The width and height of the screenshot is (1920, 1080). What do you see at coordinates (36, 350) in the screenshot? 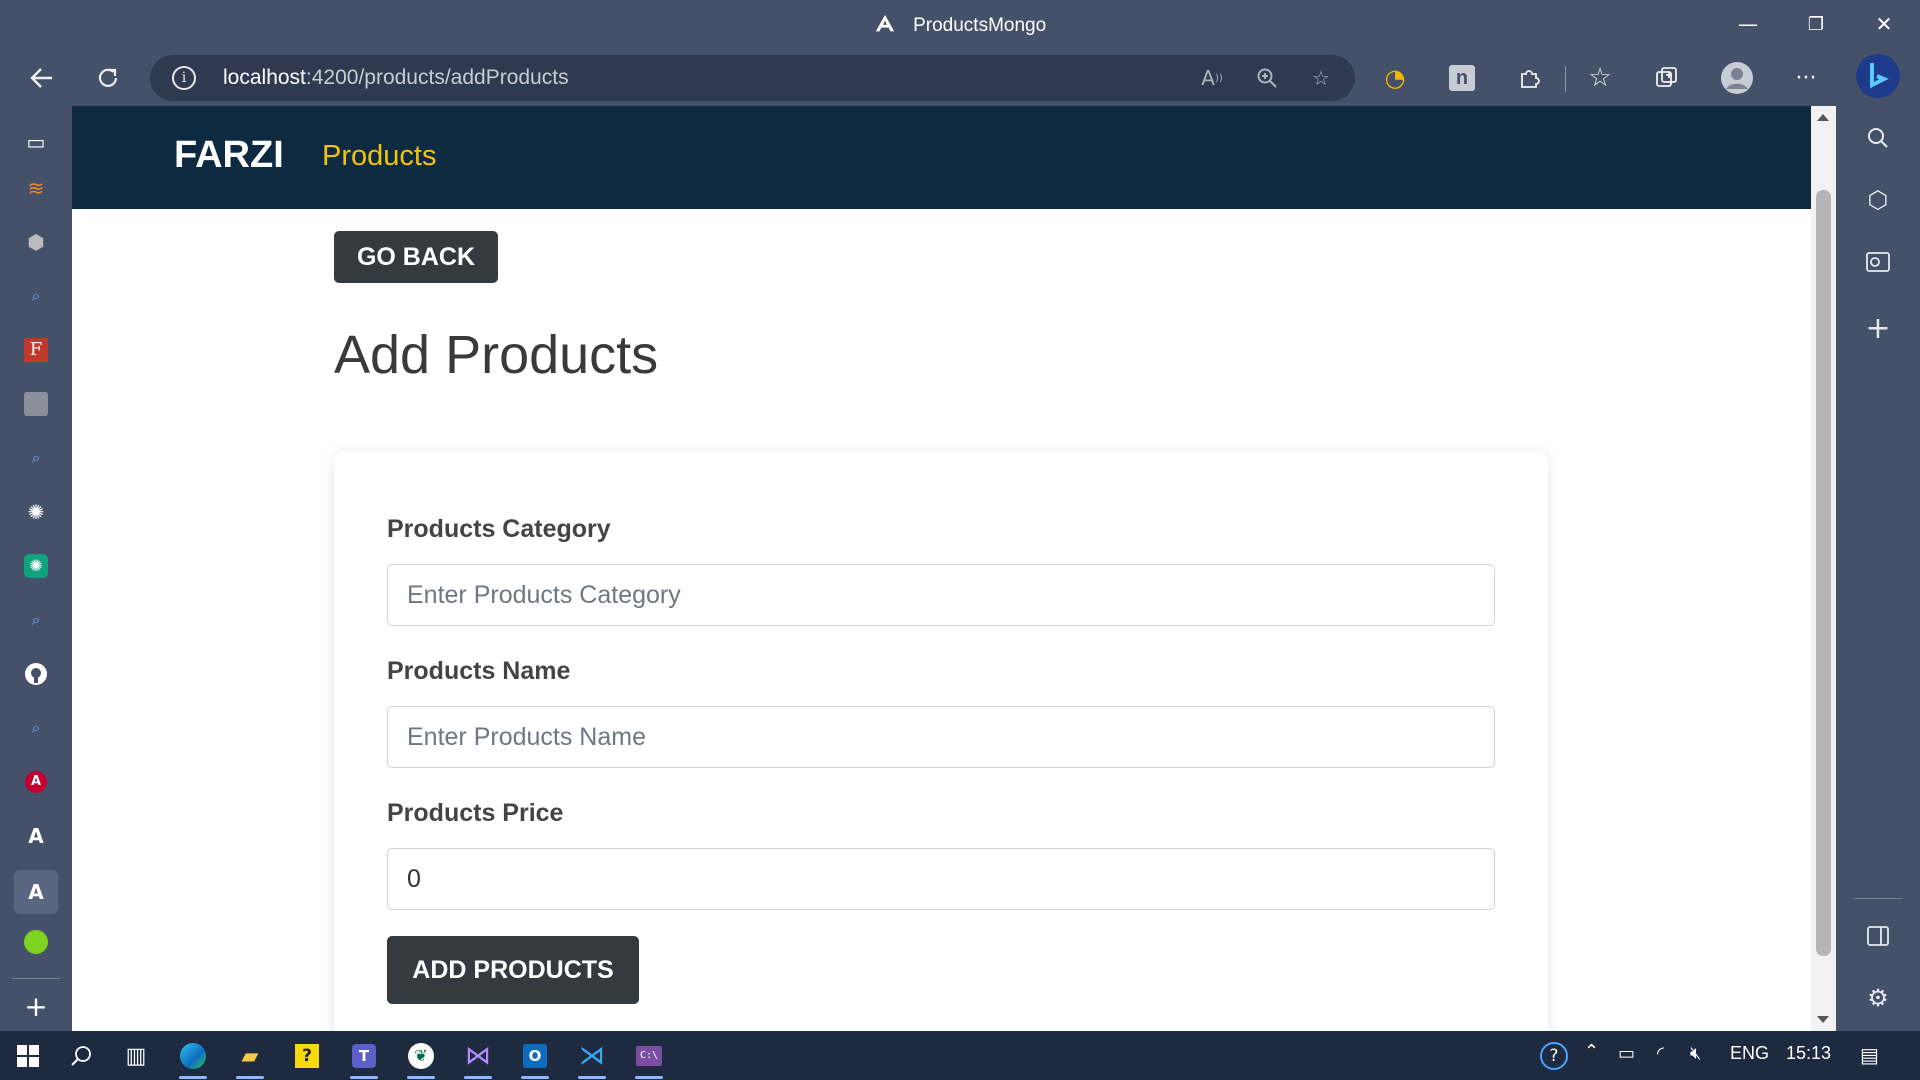
I see `f-app-icon: F` at bounding box center [36, 350].